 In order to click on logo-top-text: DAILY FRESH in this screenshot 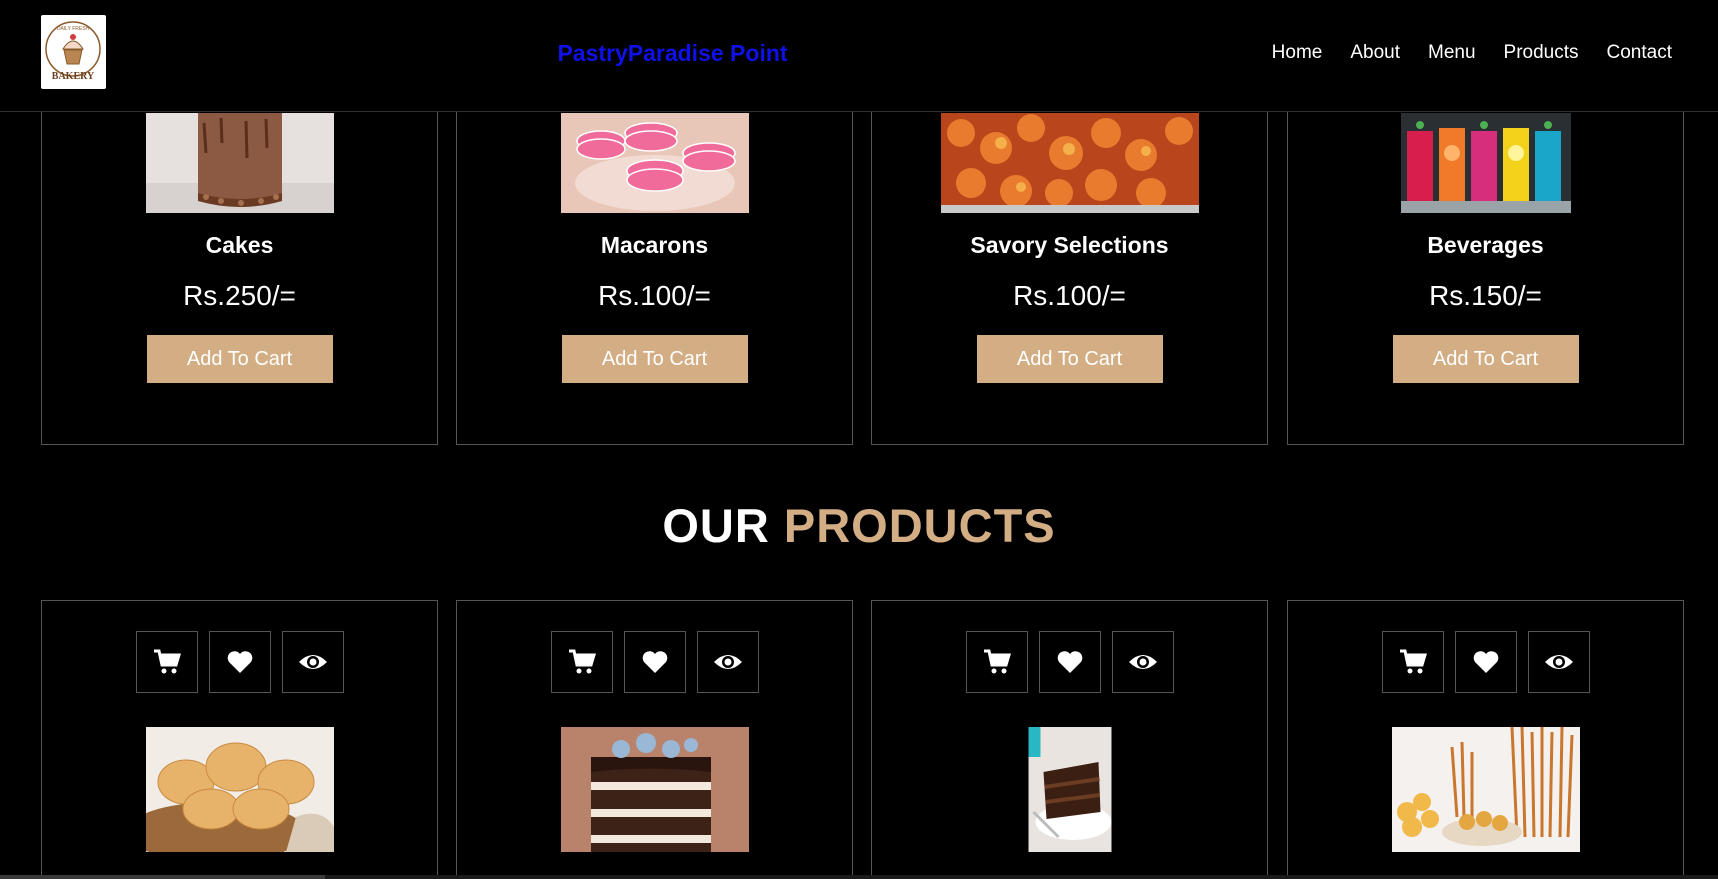, I will do `click(73, 29)`.